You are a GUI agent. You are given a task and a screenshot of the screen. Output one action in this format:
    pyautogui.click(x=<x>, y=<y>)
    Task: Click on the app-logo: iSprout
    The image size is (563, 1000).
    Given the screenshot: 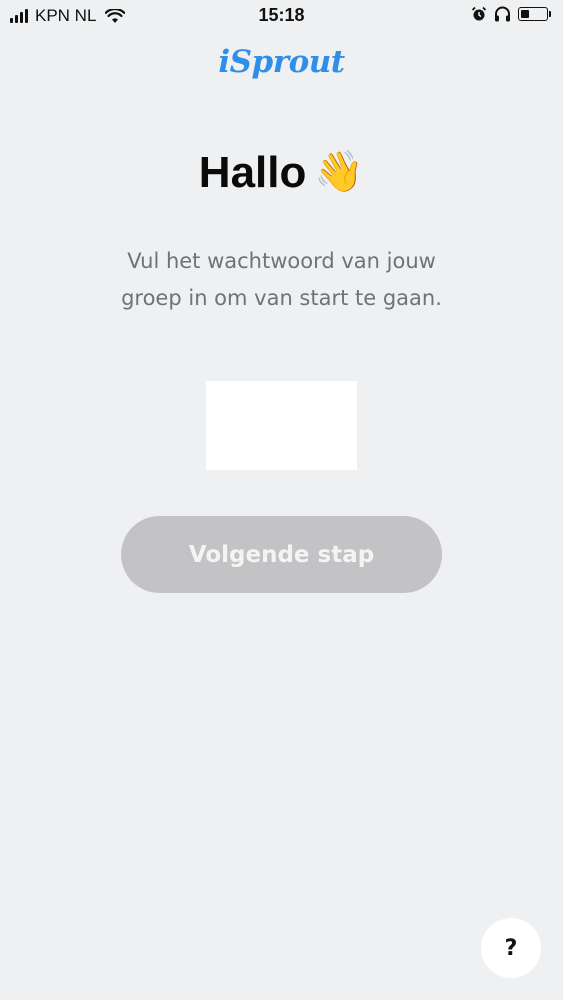 What is the action you would take?
    pyautogui.click(x=281, y=62)
    